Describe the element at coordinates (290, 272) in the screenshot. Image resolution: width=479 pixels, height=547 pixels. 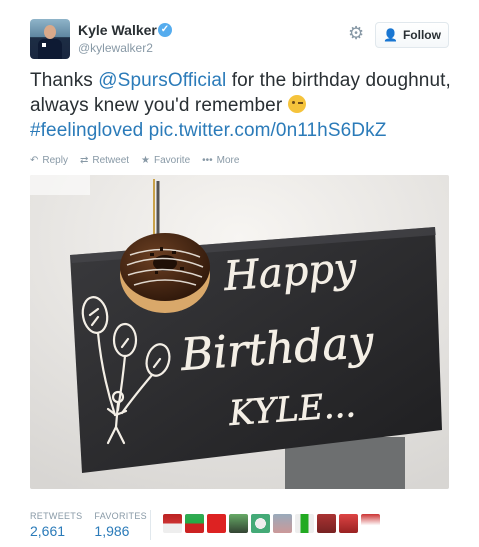
I see `board-line-1: Happy` at that location.